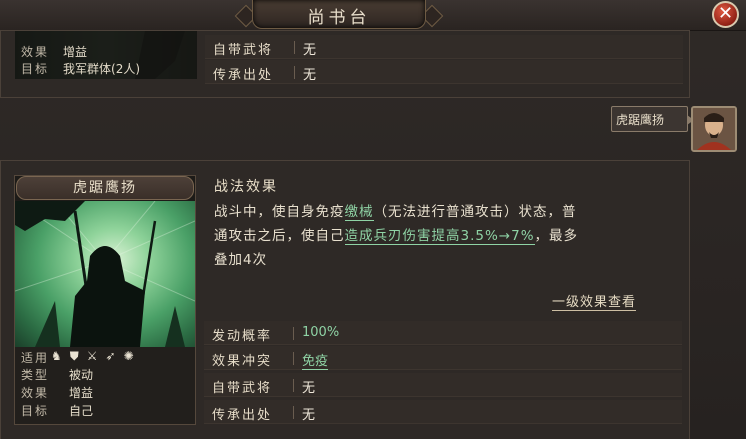  Describe the element at coordinates (114, 356) in the screenshot. I see `arrow-icon: ➶` at that location.